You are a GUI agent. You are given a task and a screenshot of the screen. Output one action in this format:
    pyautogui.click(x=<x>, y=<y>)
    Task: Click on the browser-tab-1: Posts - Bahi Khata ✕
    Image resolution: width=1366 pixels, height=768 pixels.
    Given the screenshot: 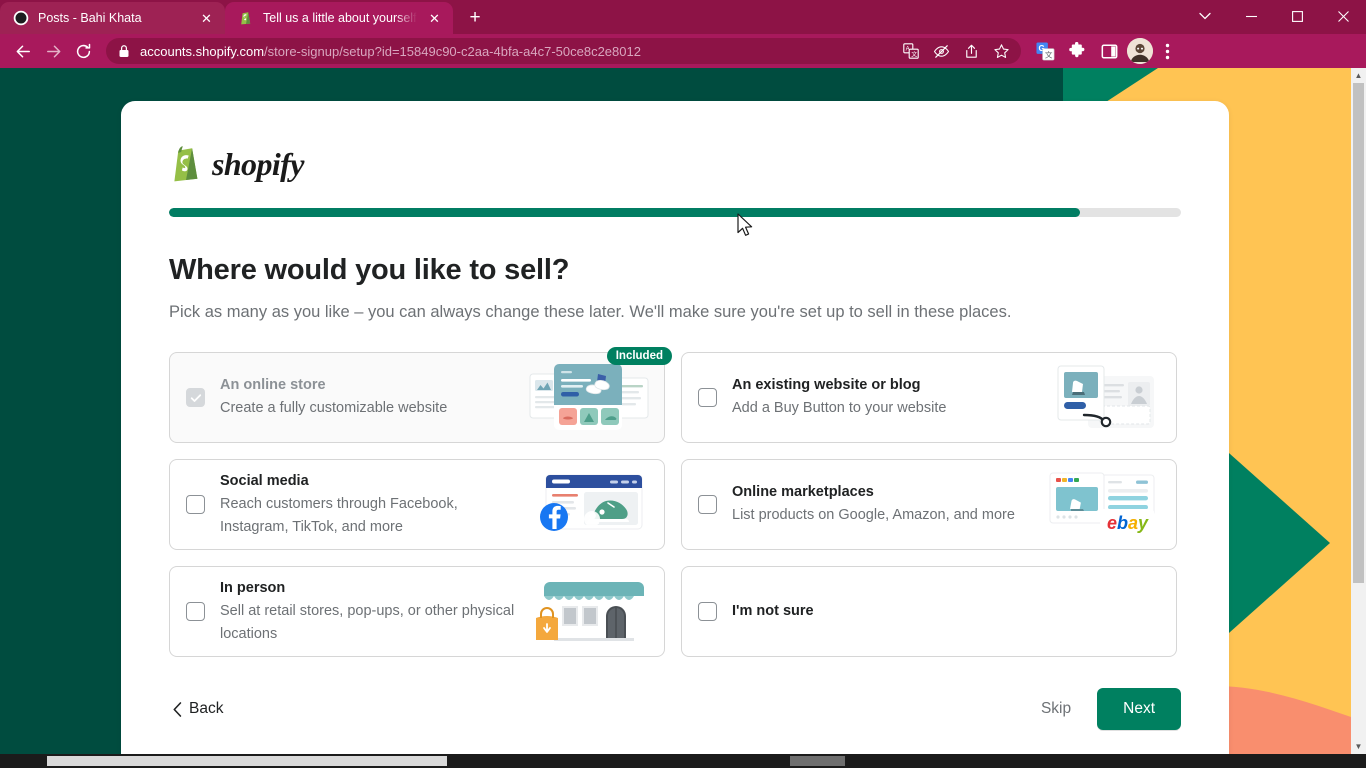 What is the action you would take?
    pyautogui.click(x=112, y=18)
    